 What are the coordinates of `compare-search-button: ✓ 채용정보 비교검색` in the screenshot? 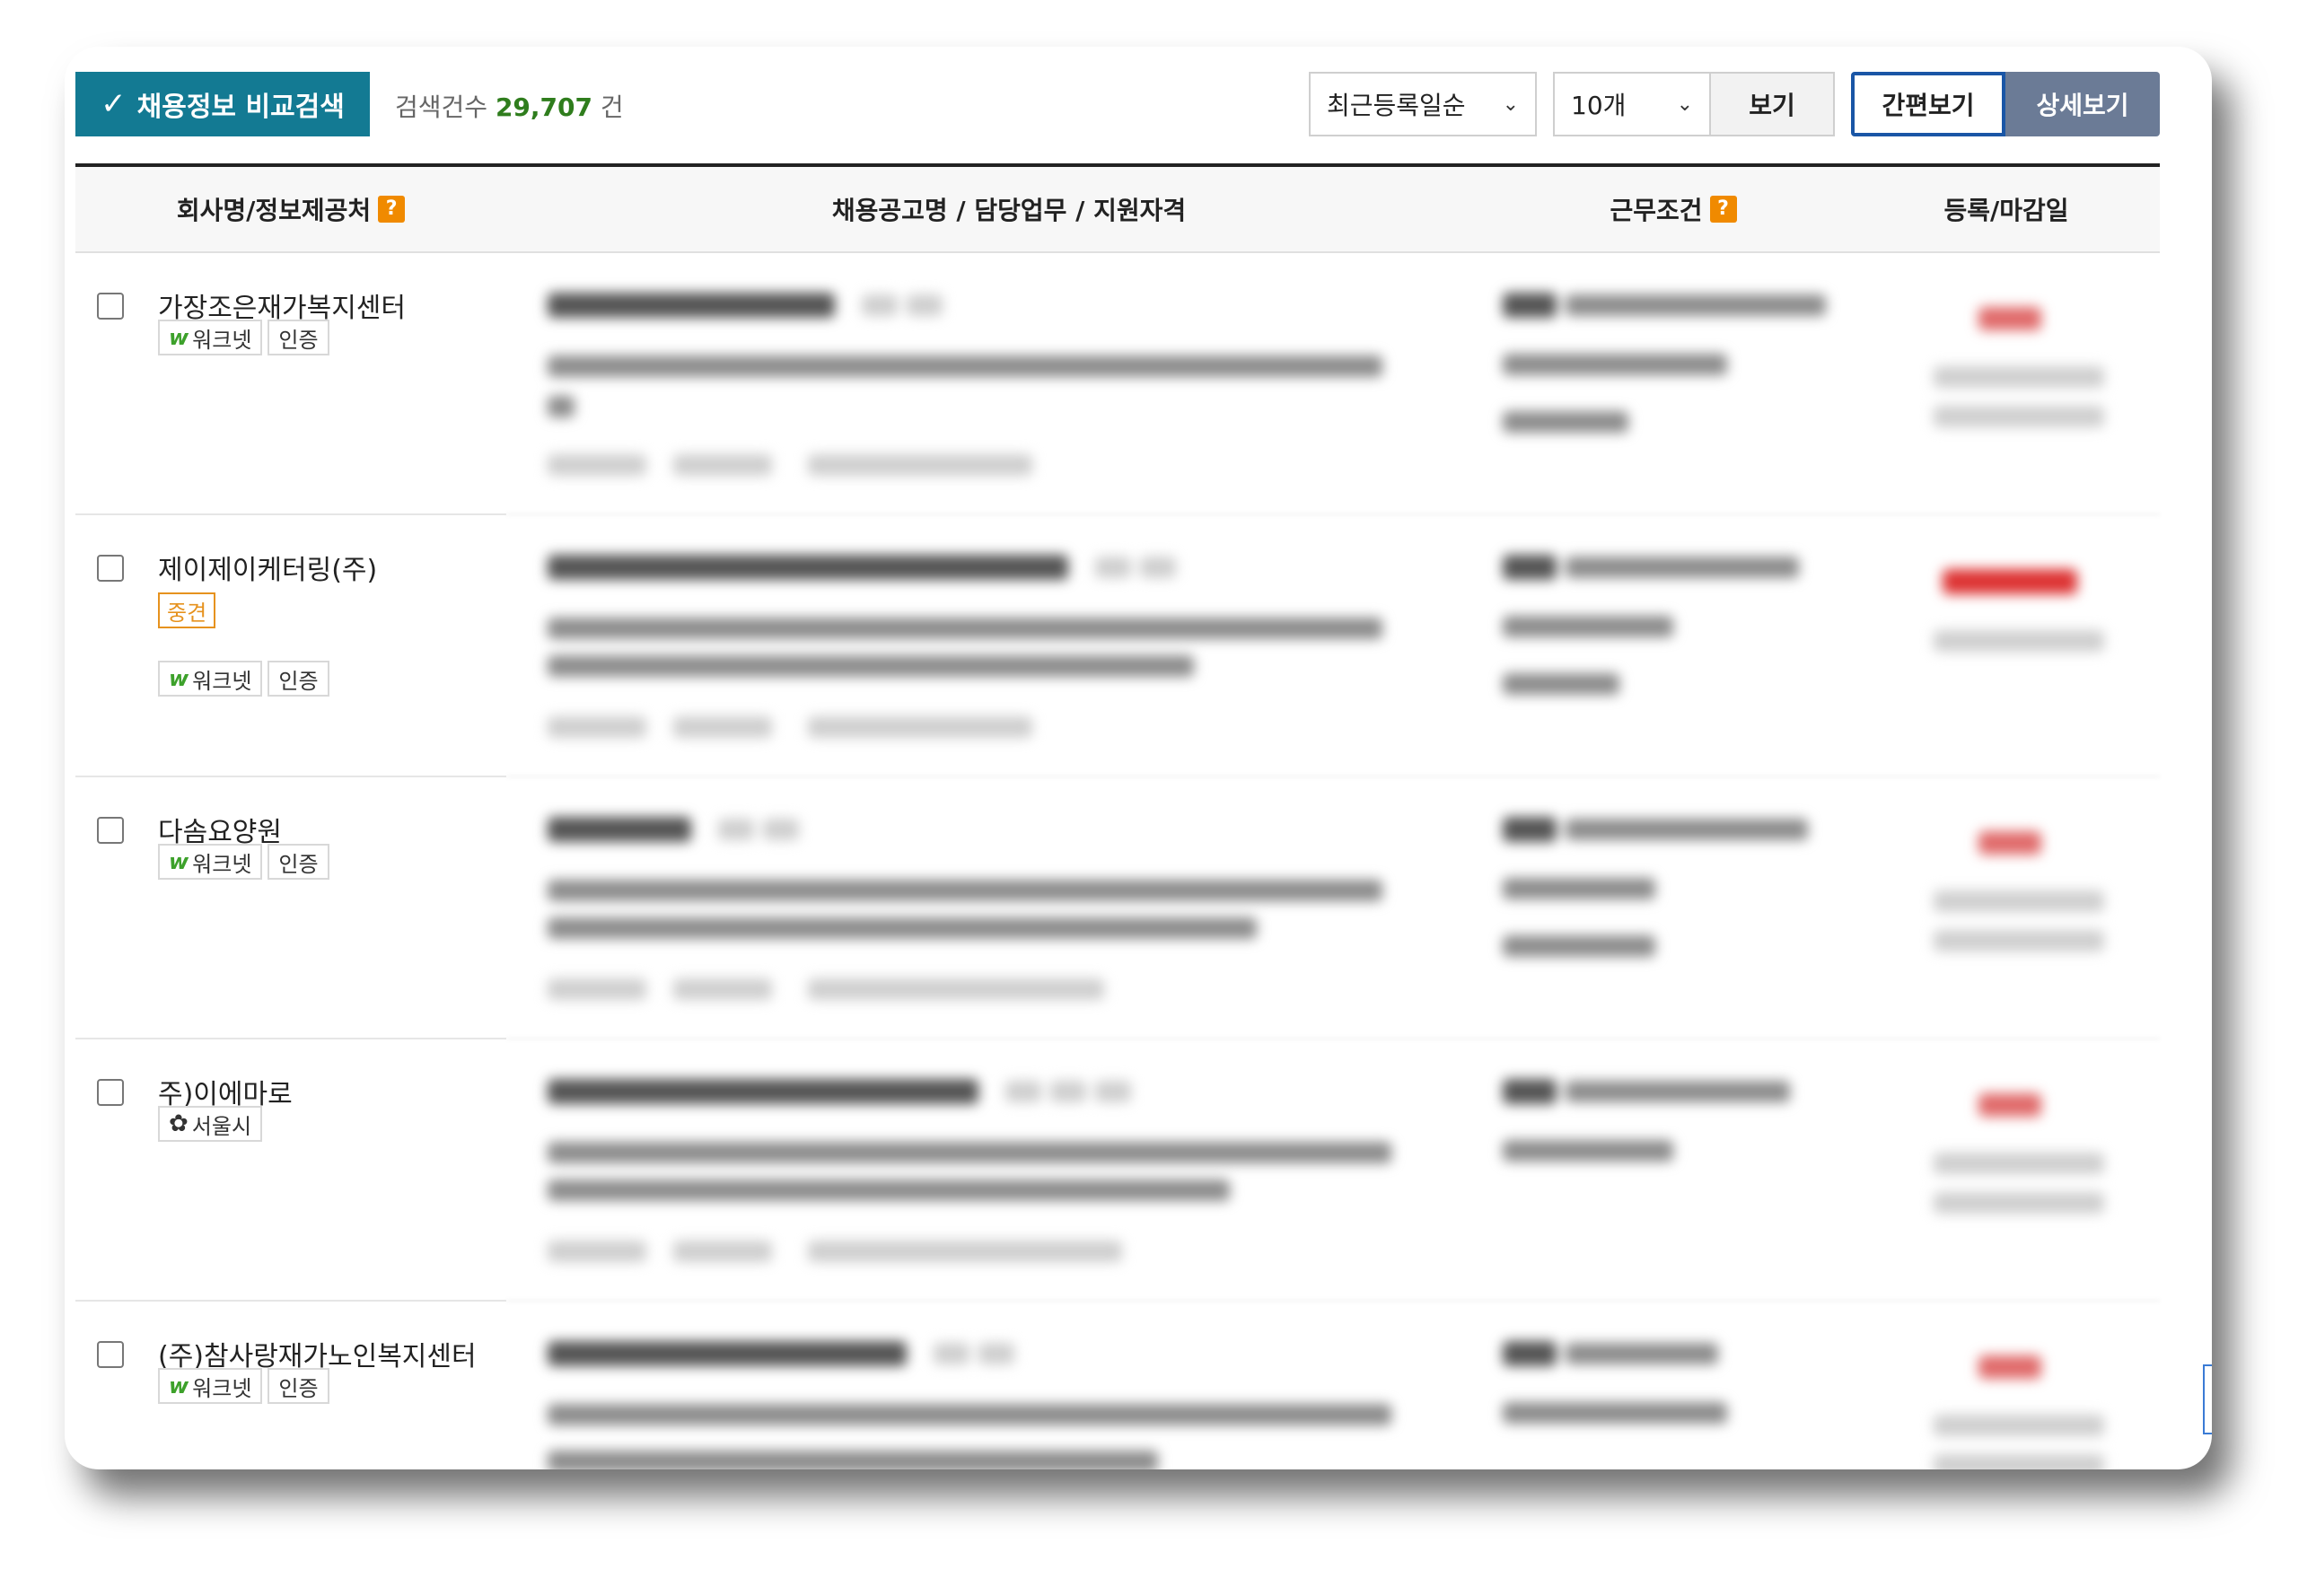 It's located at (222, 104).